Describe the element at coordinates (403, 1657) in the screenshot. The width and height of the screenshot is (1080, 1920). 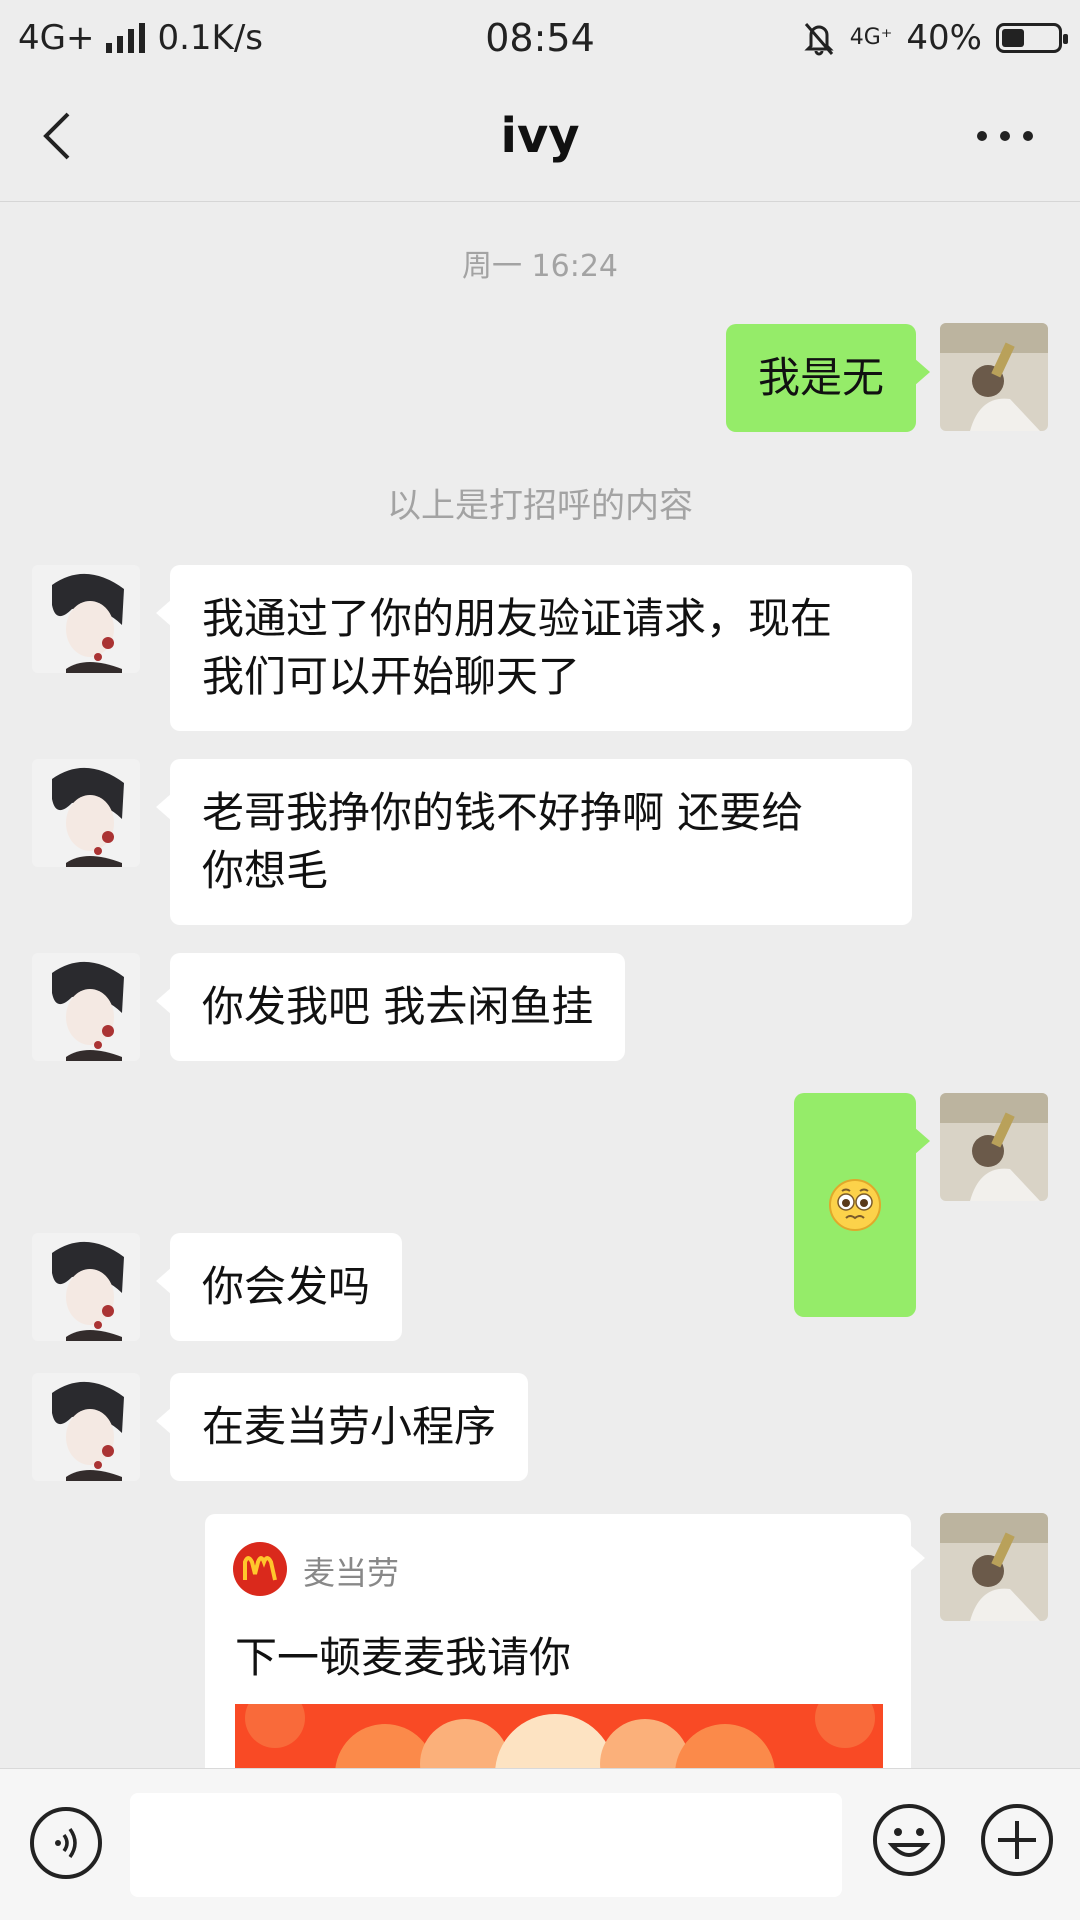
I see `card-title: 下一顿麦麦我请你` at that location.